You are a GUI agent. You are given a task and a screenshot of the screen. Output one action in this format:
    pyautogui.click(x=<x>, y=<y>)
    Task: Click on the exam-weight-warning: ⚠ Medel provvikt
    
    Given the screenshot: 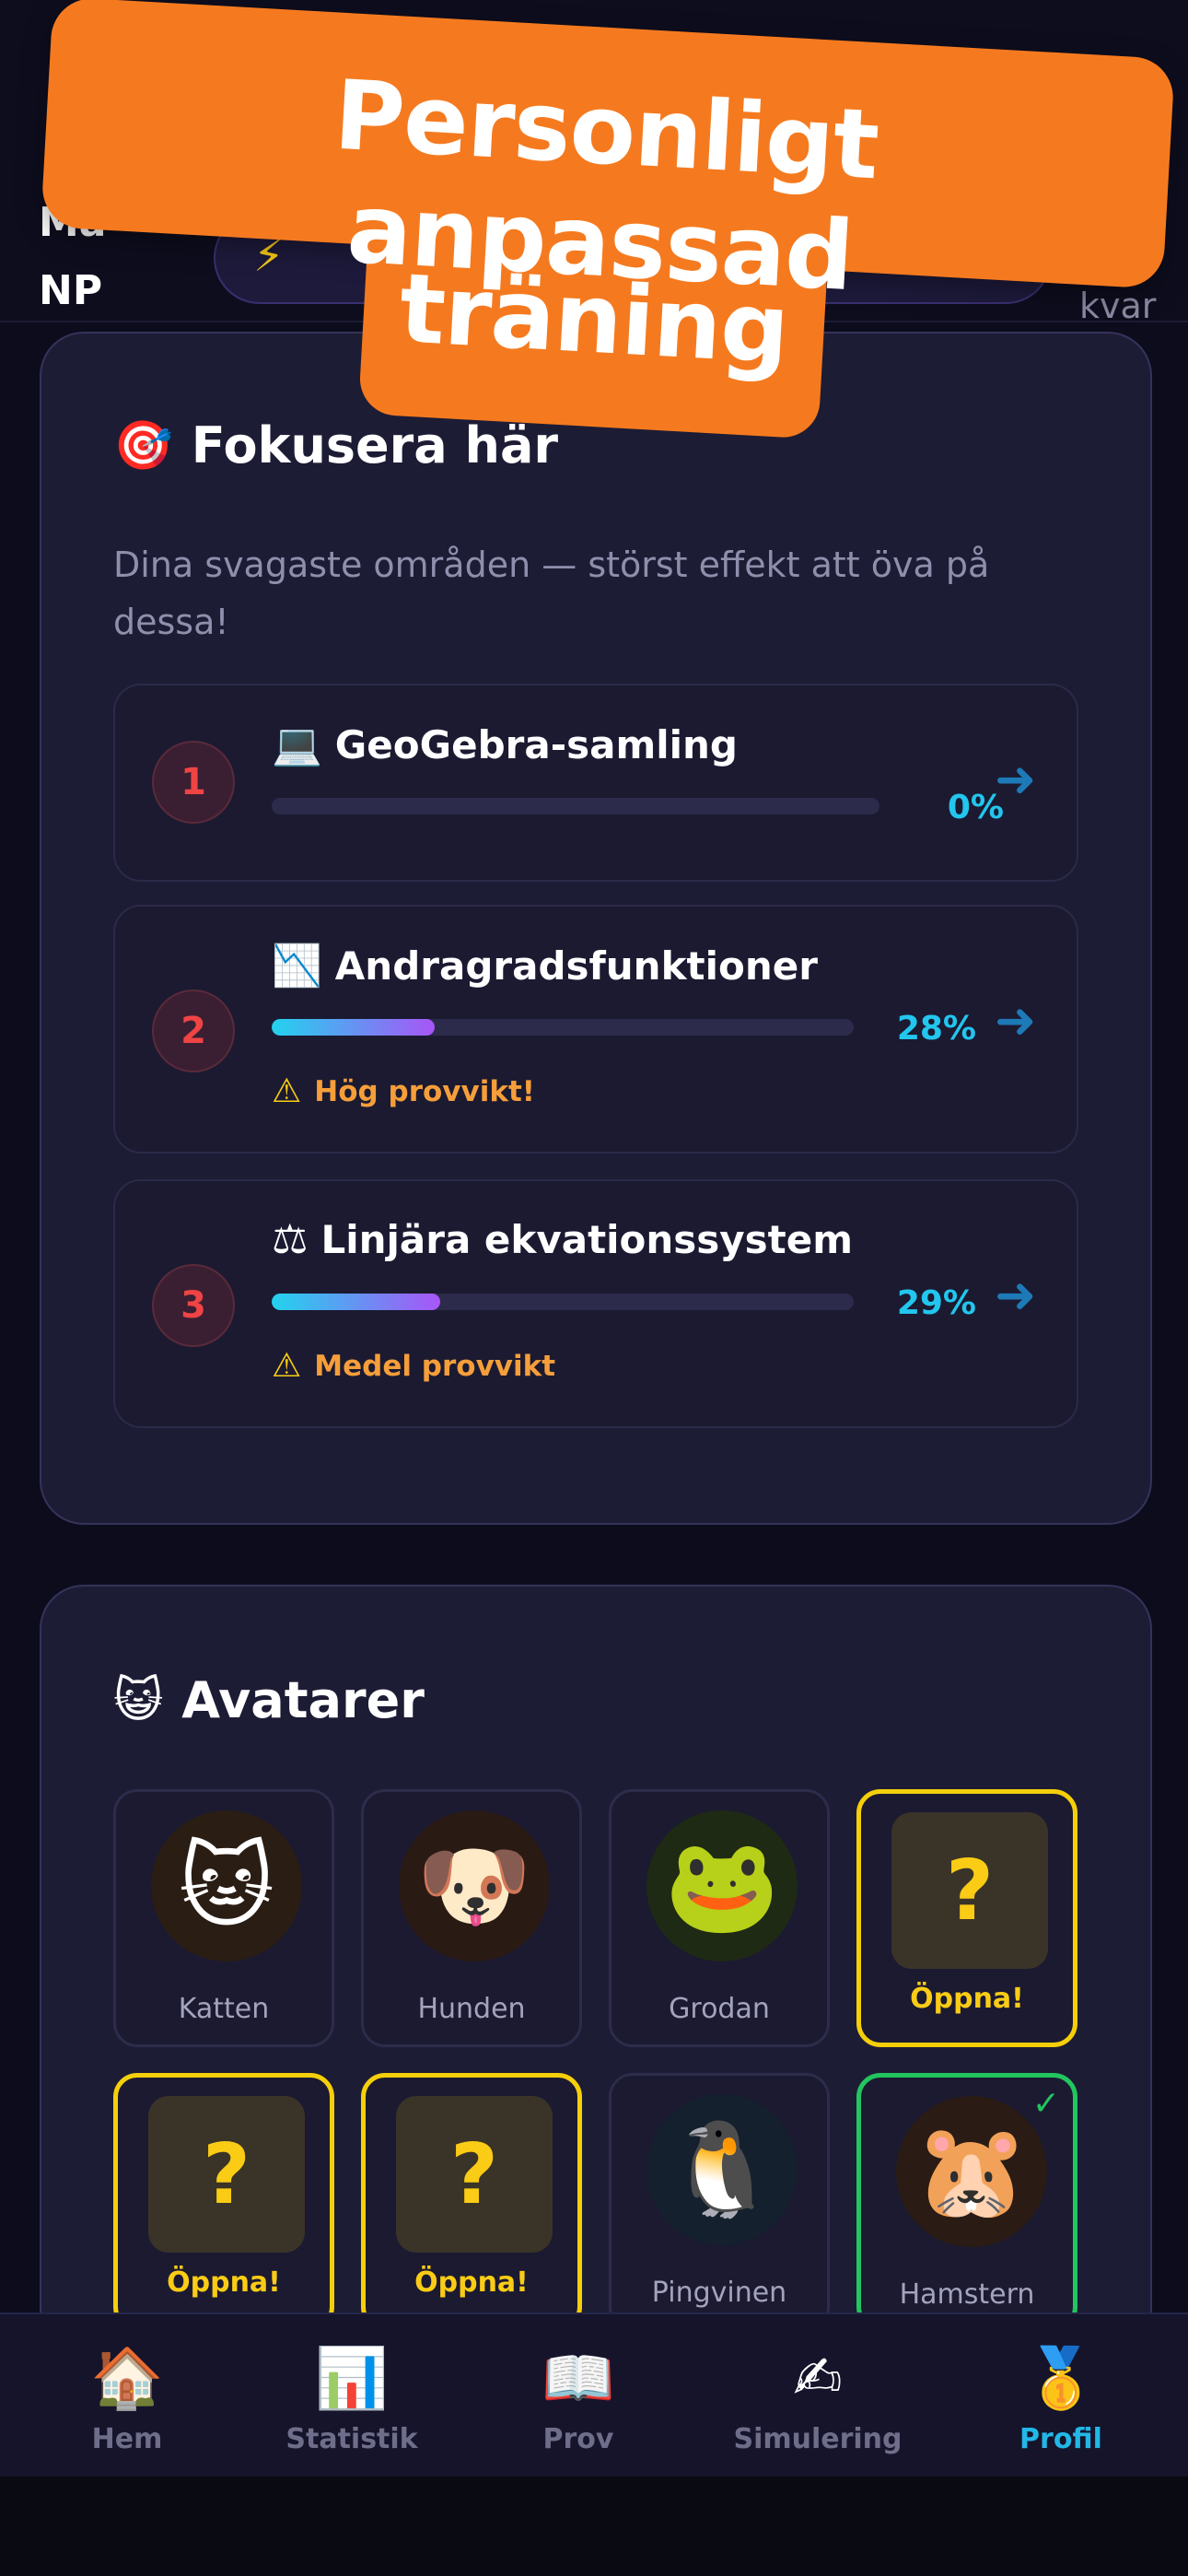 What is the action you would take?
    pyautogui.click(x=413, y=1366)
    